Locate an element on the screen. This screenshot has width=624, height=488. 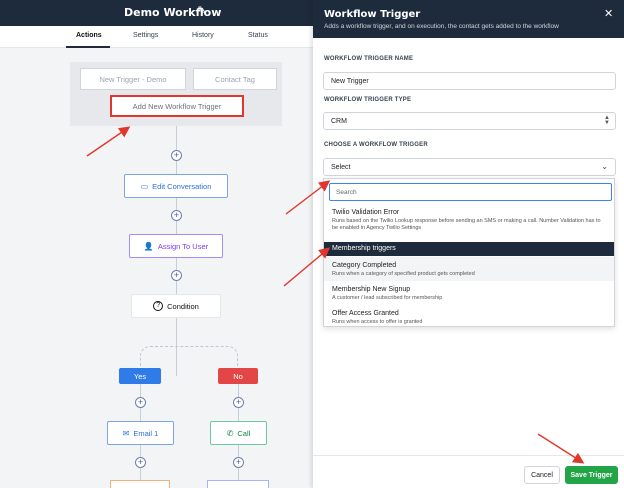
trigger-type-value: CRM is located at coordinates (339, 121).